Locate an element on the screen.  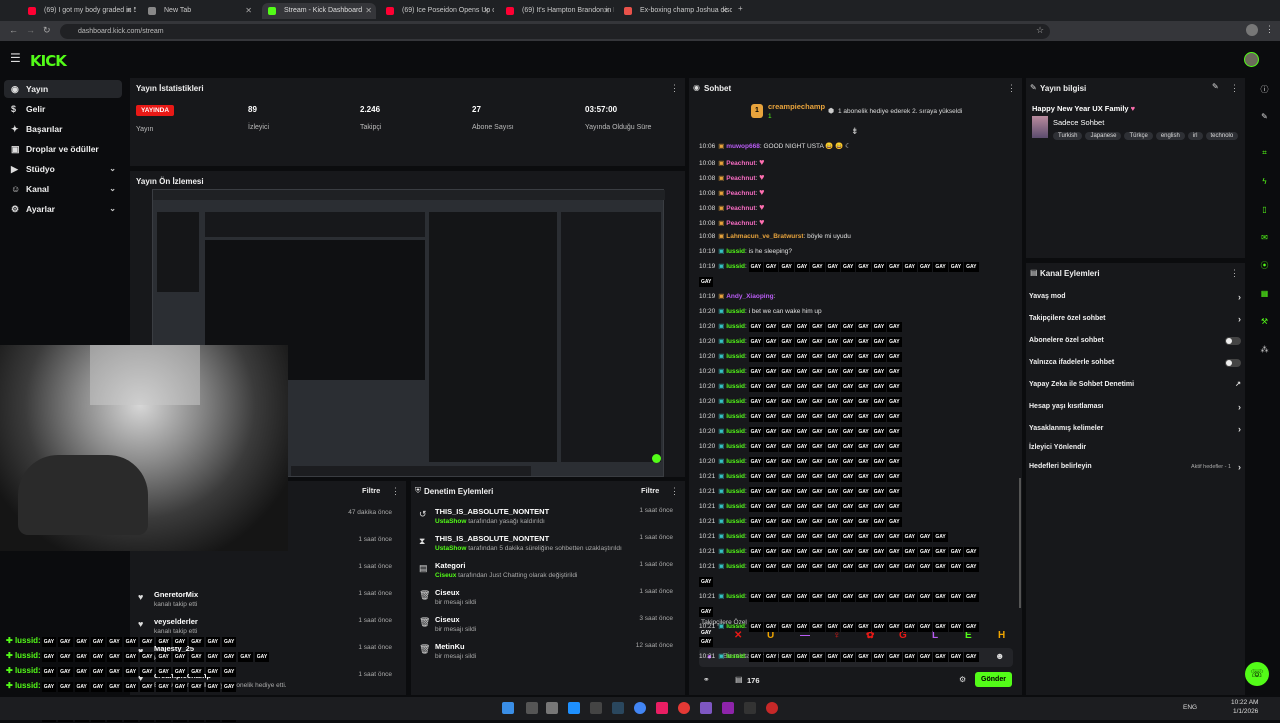
wrench-icon: ⚒ is located at coordinates (1264, 321).